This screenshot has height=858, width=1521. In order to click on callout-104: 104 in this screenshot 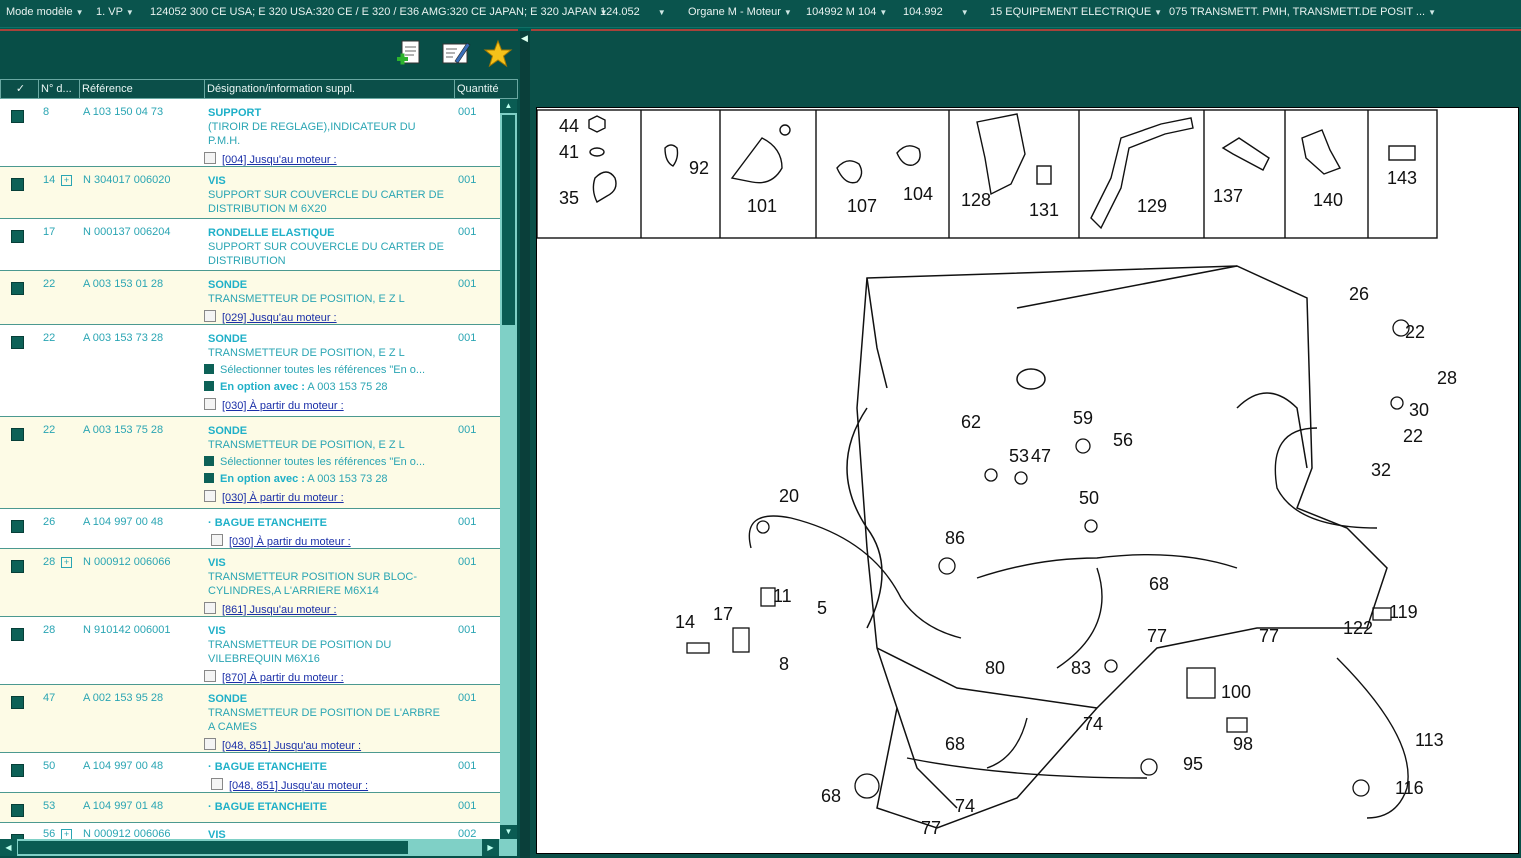, I will do `click(918, 194)`.